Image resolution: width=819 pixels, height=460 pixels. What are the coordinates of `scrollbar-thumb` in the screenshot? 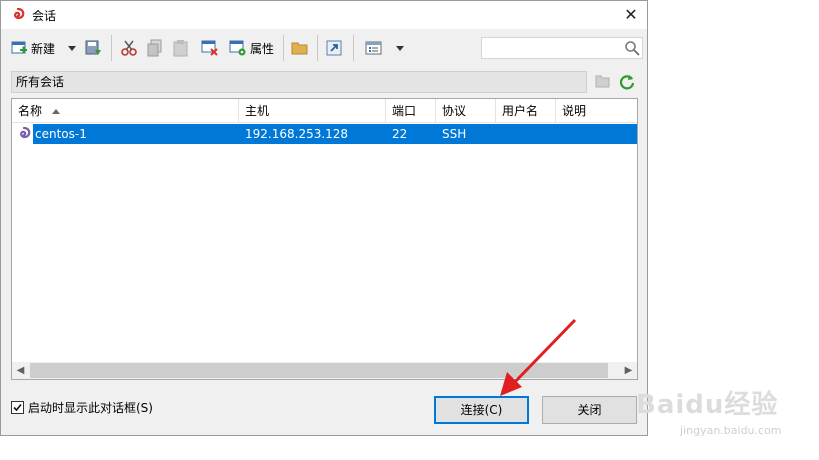 It's located at (319, 370).